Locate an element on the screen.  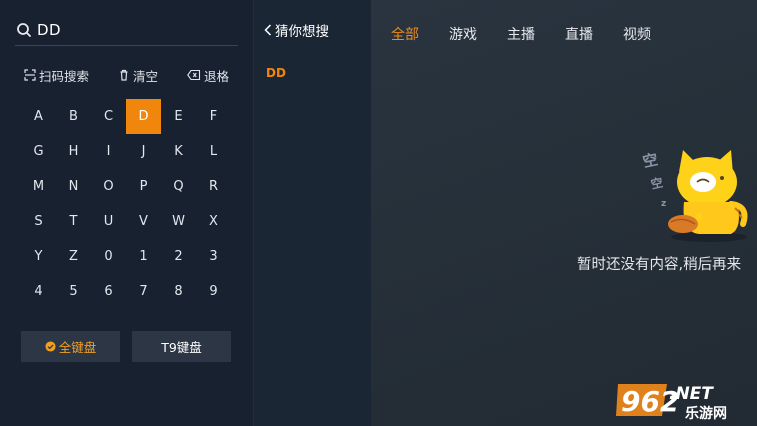
key-m: M is located at coordinates (38, 186).